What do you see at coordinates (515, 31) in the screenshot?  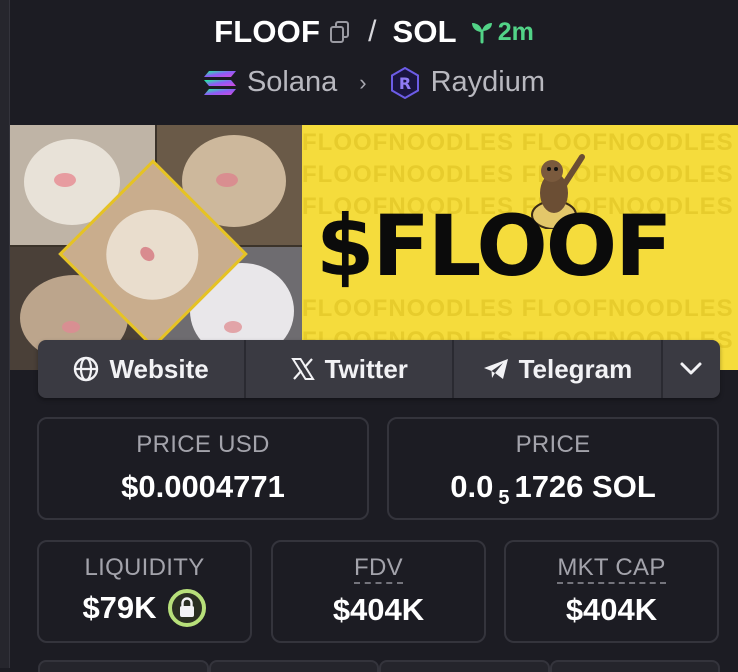 I see `pair-age: 2m` at bounding box center [515, 31].